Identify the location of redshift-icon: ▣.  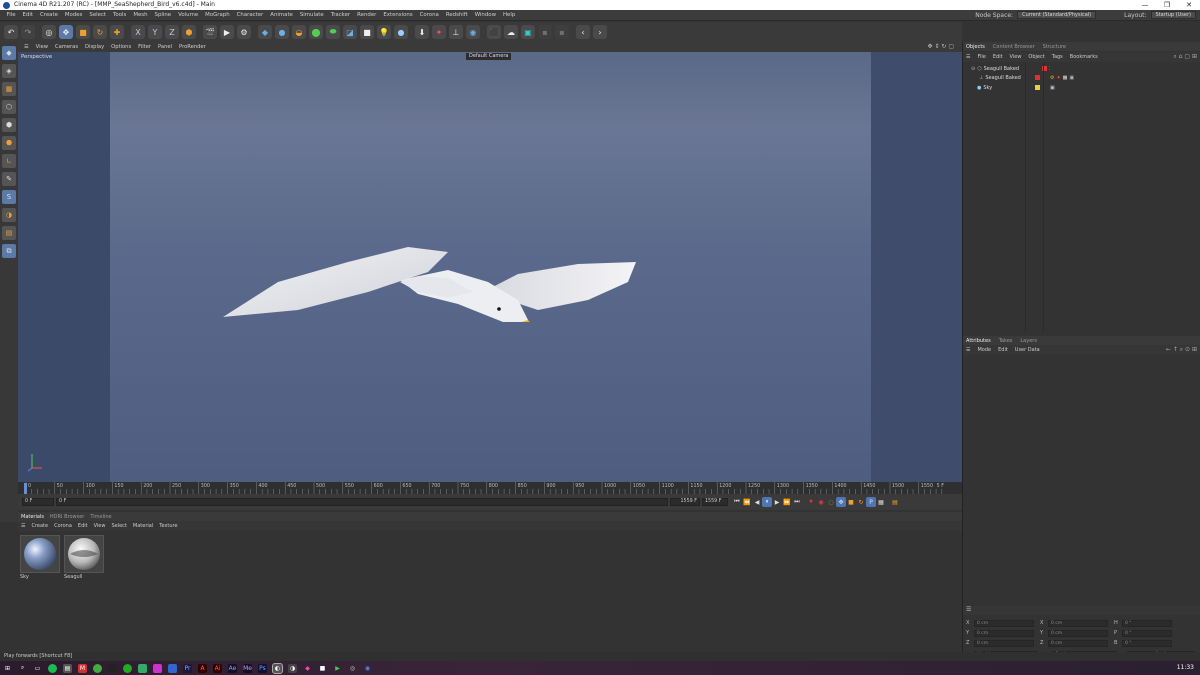
(528, 32).